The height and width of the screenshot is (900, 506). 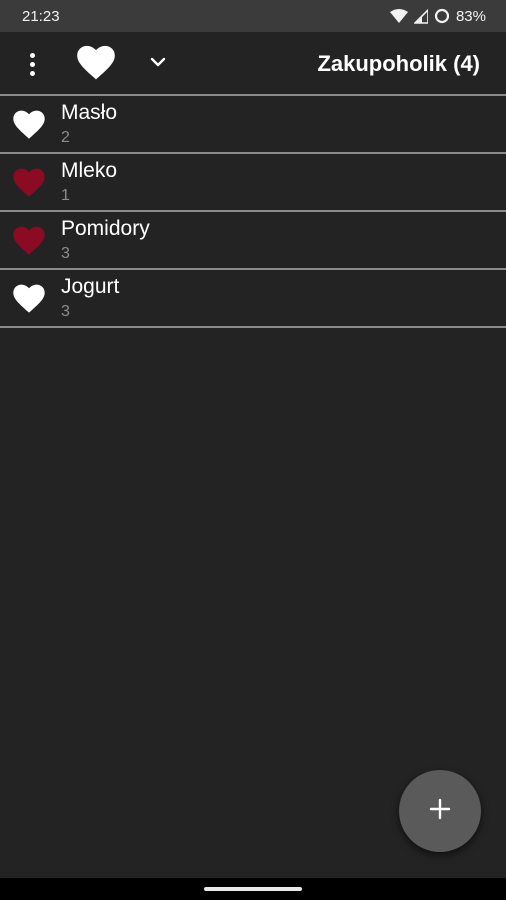 I want to click on list-item: Jogurt 3, so click(x=253, y=298).